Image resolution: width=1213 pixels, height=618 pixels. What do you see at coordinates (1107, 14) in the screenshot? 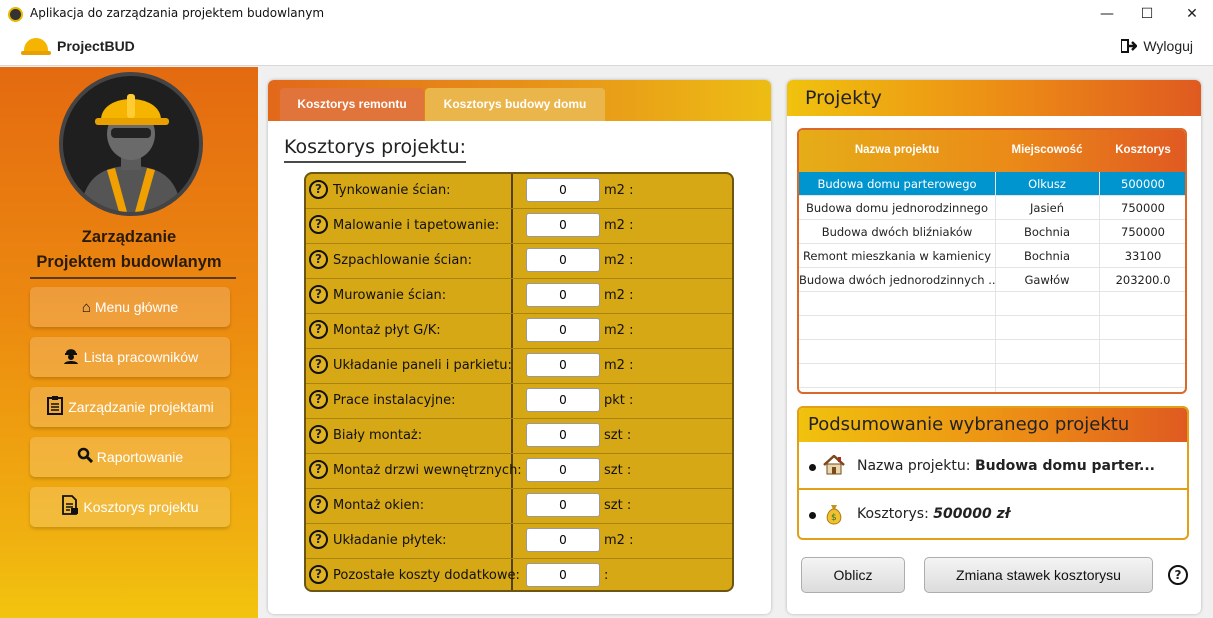
I see `minimize-button: —` at bounding box center [1107, 14].